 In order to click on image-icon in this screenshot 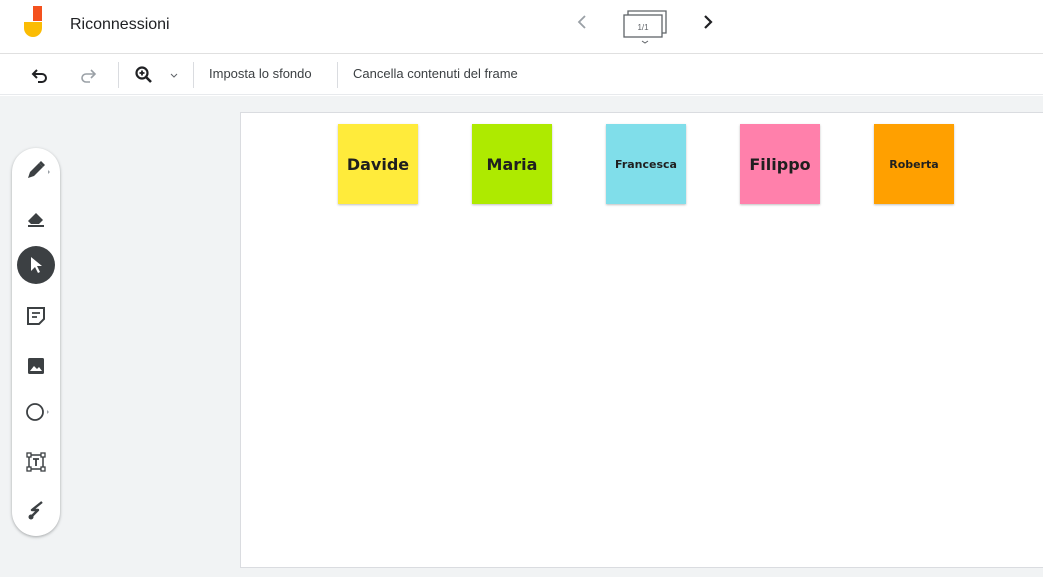, I will do `click(36, 366)`.